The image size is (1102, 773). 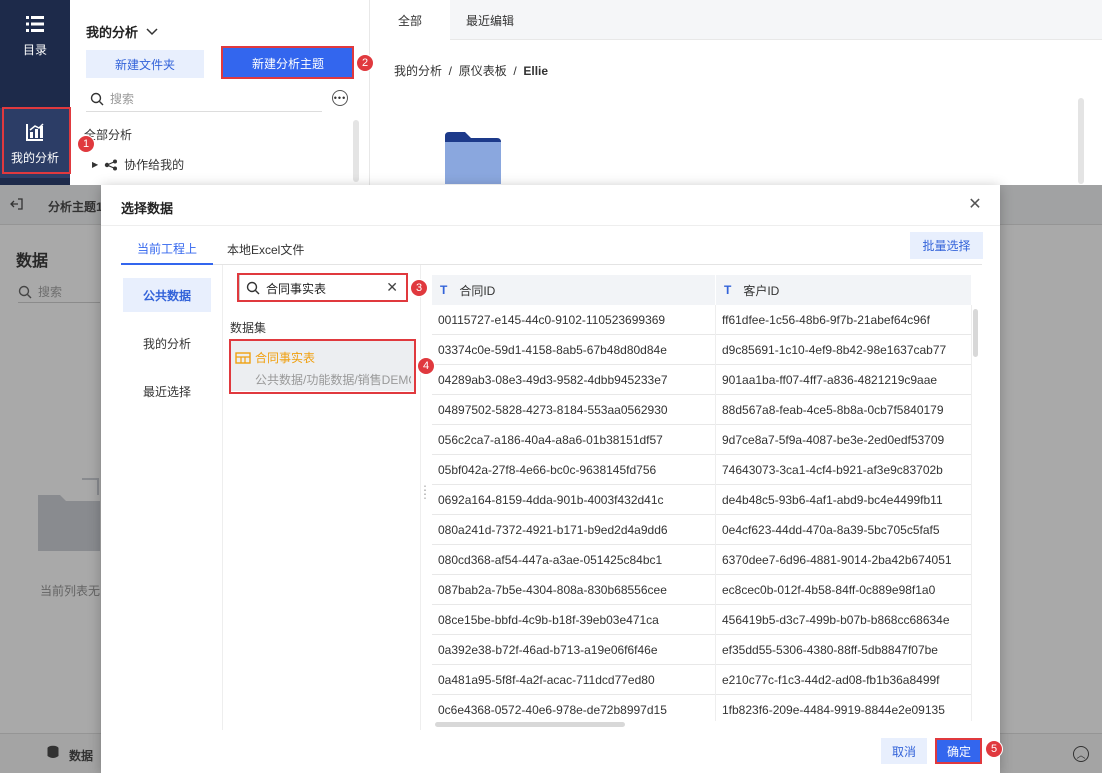 I want to click on share-icon, so click(x=111, y=164).